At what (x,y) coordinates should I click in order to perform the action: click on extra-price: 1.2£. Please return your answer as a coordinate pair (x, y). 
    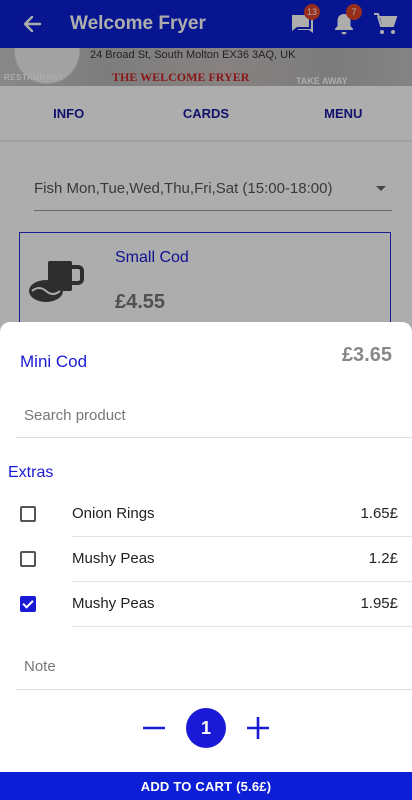
    Looking at the image, I should click on (383, 558).